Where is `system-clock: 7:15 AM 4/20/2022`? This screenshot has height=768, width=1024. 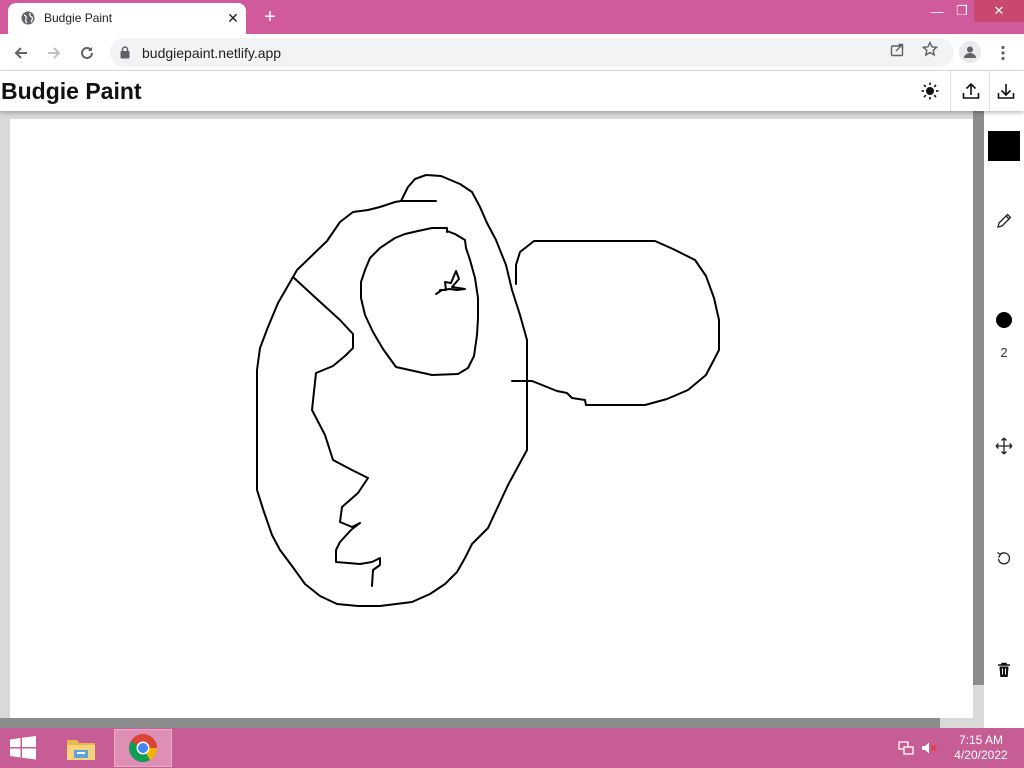
system-clock: 7:15 AM 4/20/2022 is located at coordinates (981, 748).